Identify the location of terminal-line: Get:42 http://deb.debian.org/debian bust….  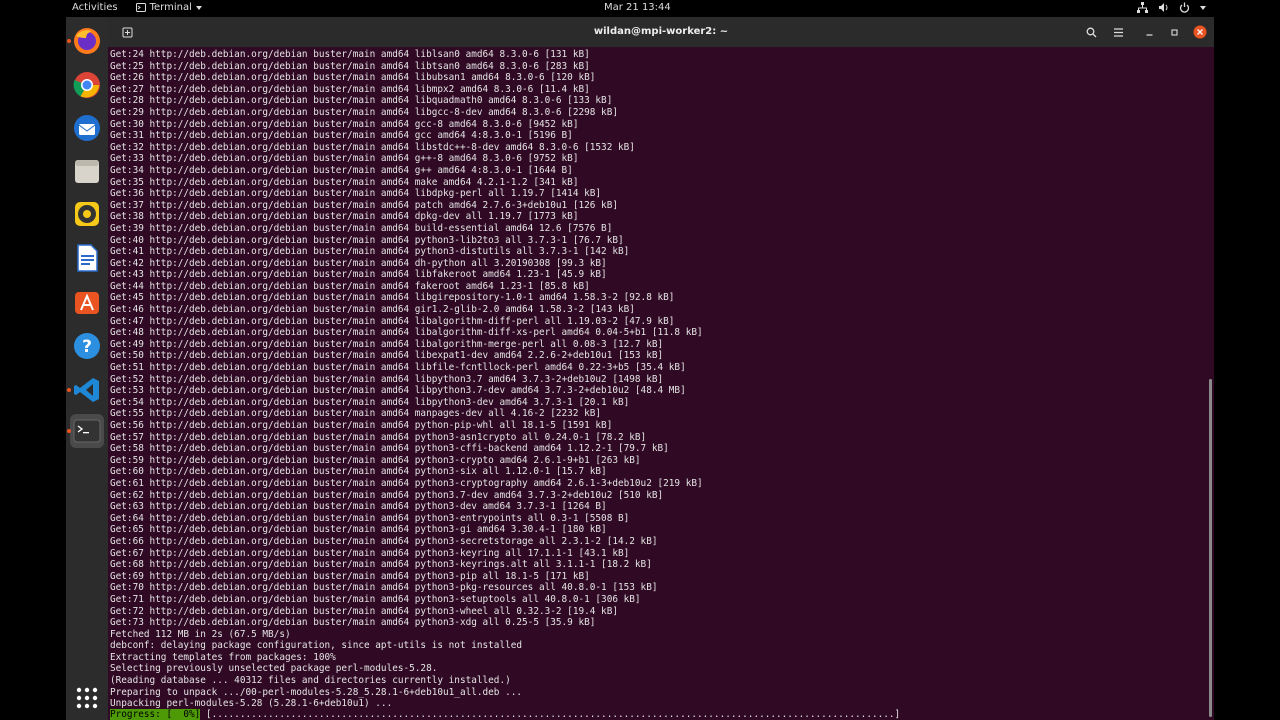
(358, 263).